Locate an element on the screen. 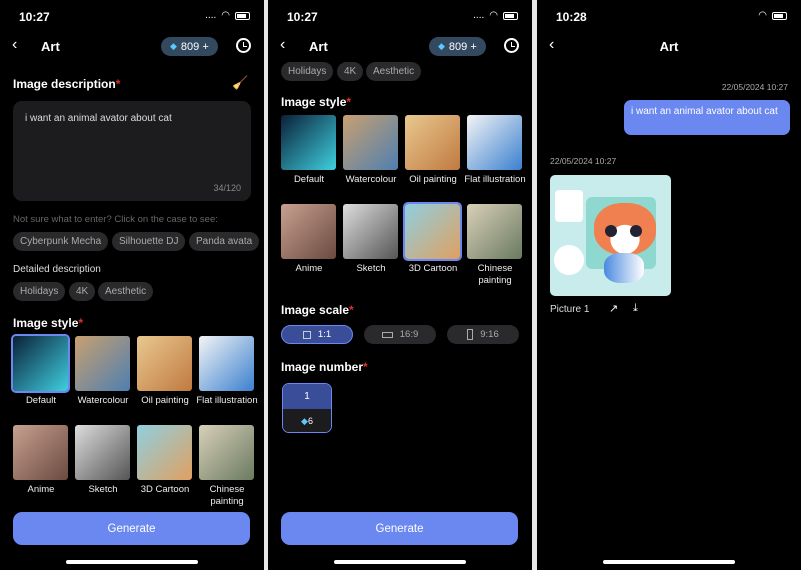  image-number-option: 1 ◆6 is located at coordinates (307, 408).